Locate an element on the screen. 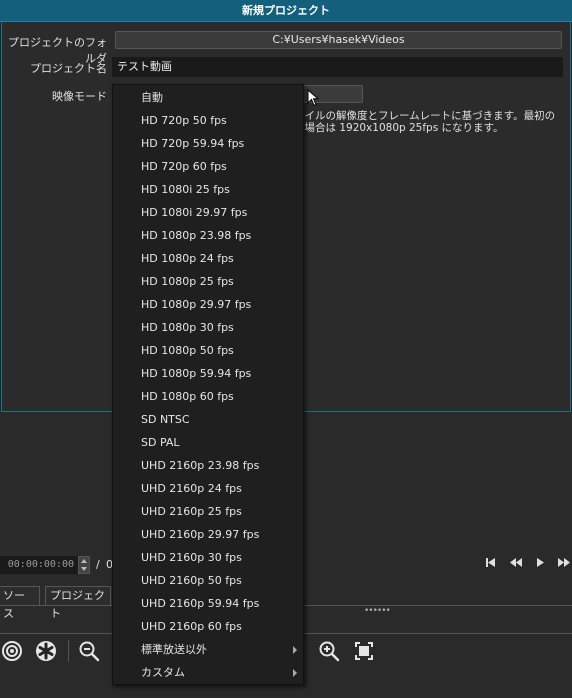 The width and height of the screenshot is (572, 698). menu-item: UHD 2160p 59.94 fps is located at coordinates (208, 603).